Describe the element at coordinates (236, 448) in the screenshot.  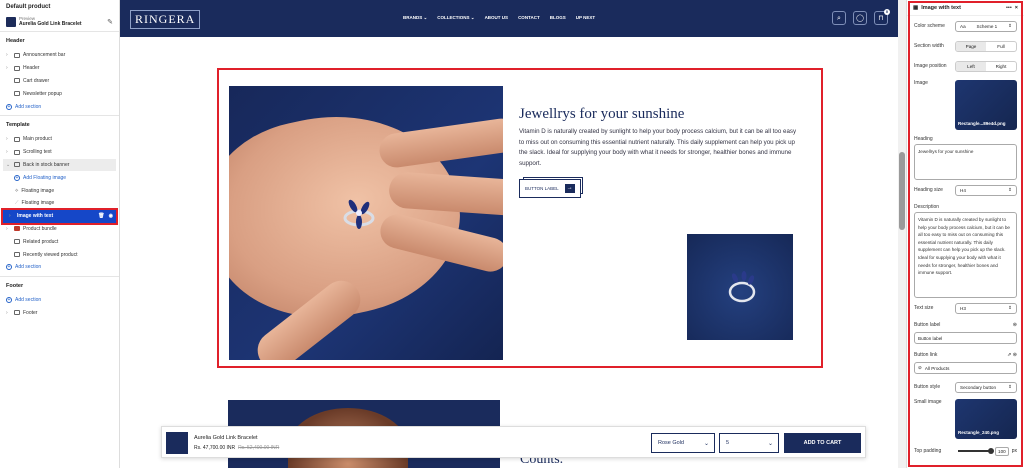
I see `sticky-price: Rs. 47,700.00 INR Rs. 52,400.00 INR` at that location.